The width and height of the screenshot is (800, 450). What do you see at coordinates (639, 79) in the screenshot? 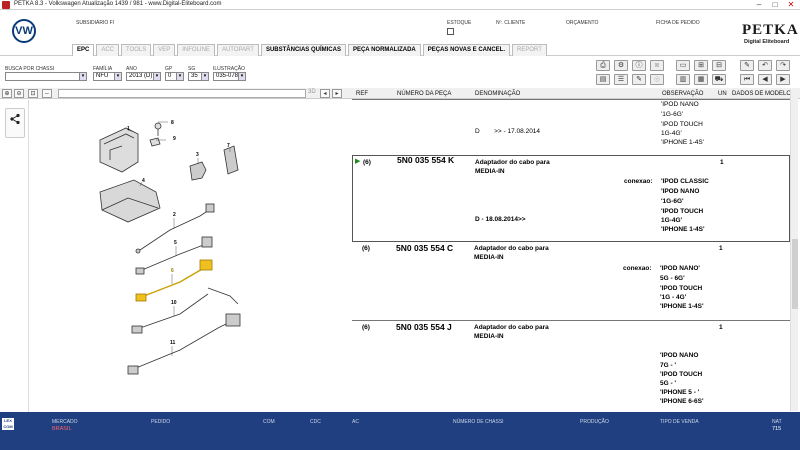
I see `notes-icon: ✎` at bounding box center [639, 79].